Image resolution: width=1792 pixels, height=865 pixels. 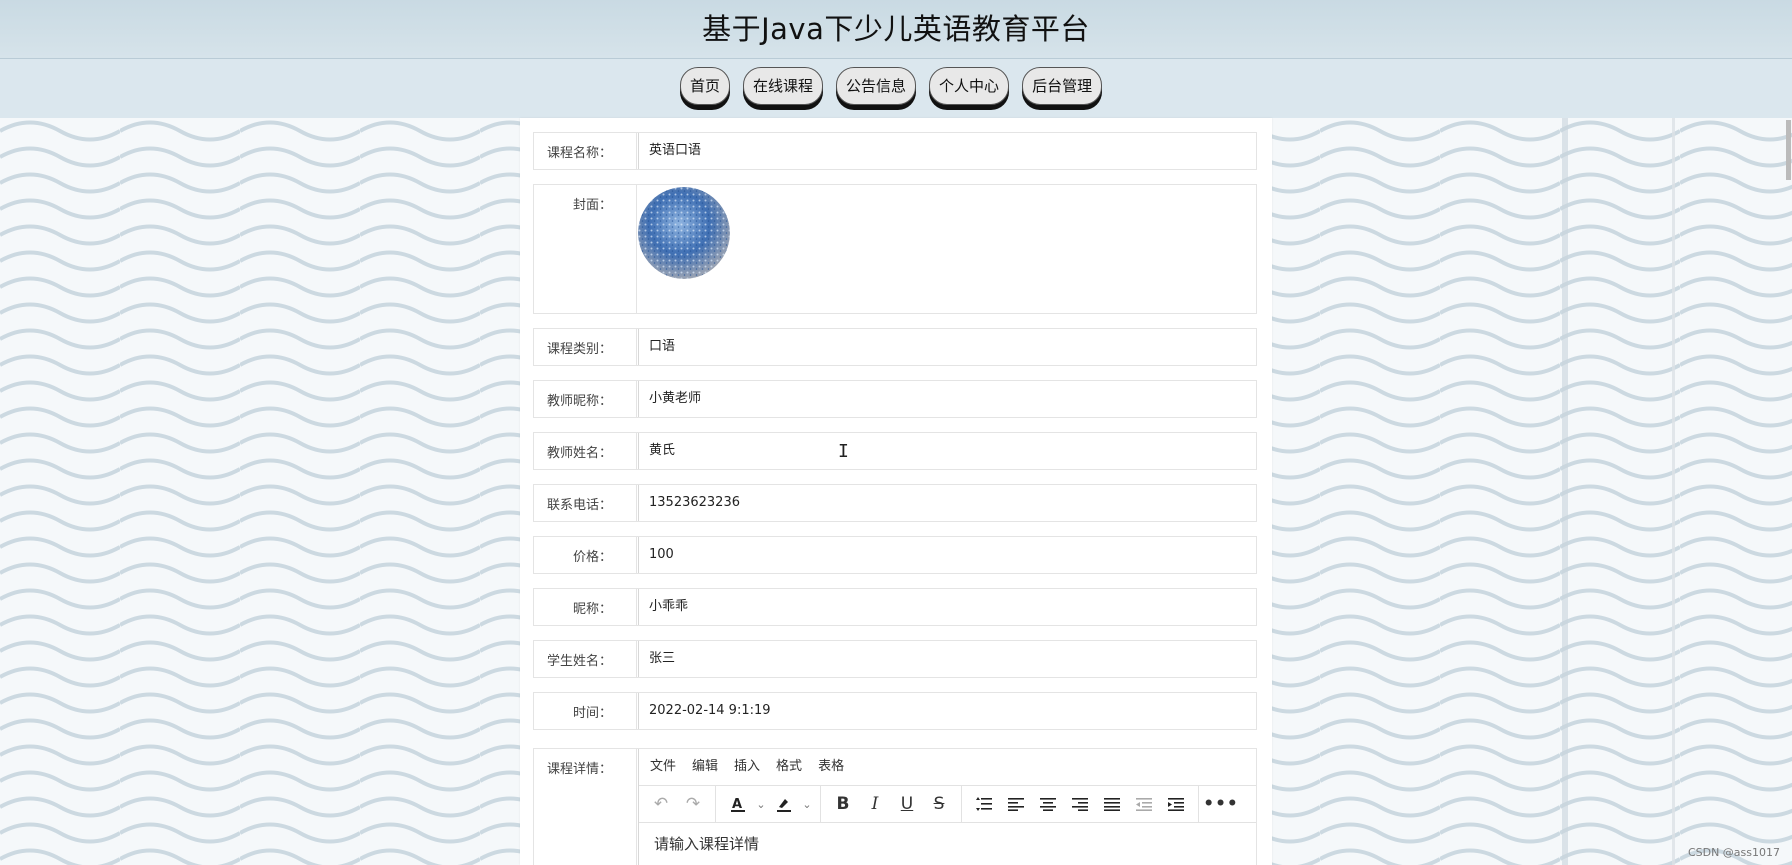 I want to click on nickname-label: 昵称：, so click(x=585, y=607).